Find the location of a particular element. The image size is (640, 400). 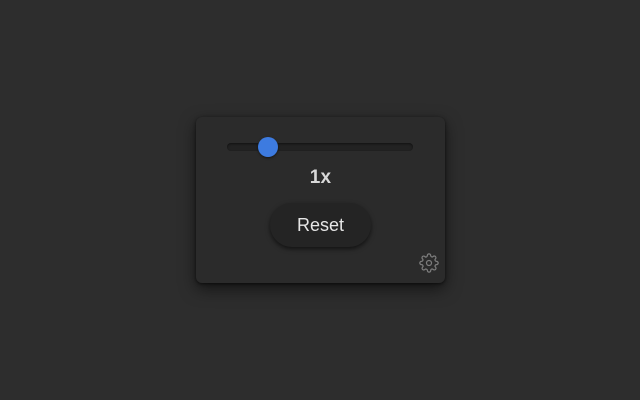

gear-icon is located at coordinates (429, 263).